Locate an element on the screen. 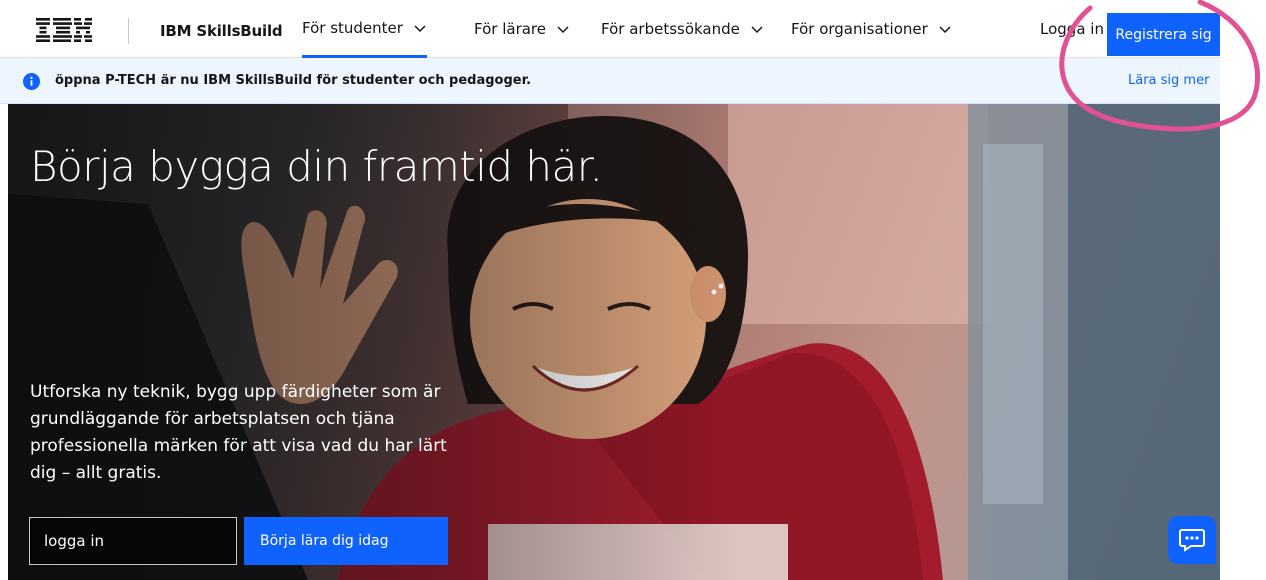 Image resolution: width=1266 pixels, height=580 pixels. nav-item-teachers: För lärare is located at coordinates (522, 29).